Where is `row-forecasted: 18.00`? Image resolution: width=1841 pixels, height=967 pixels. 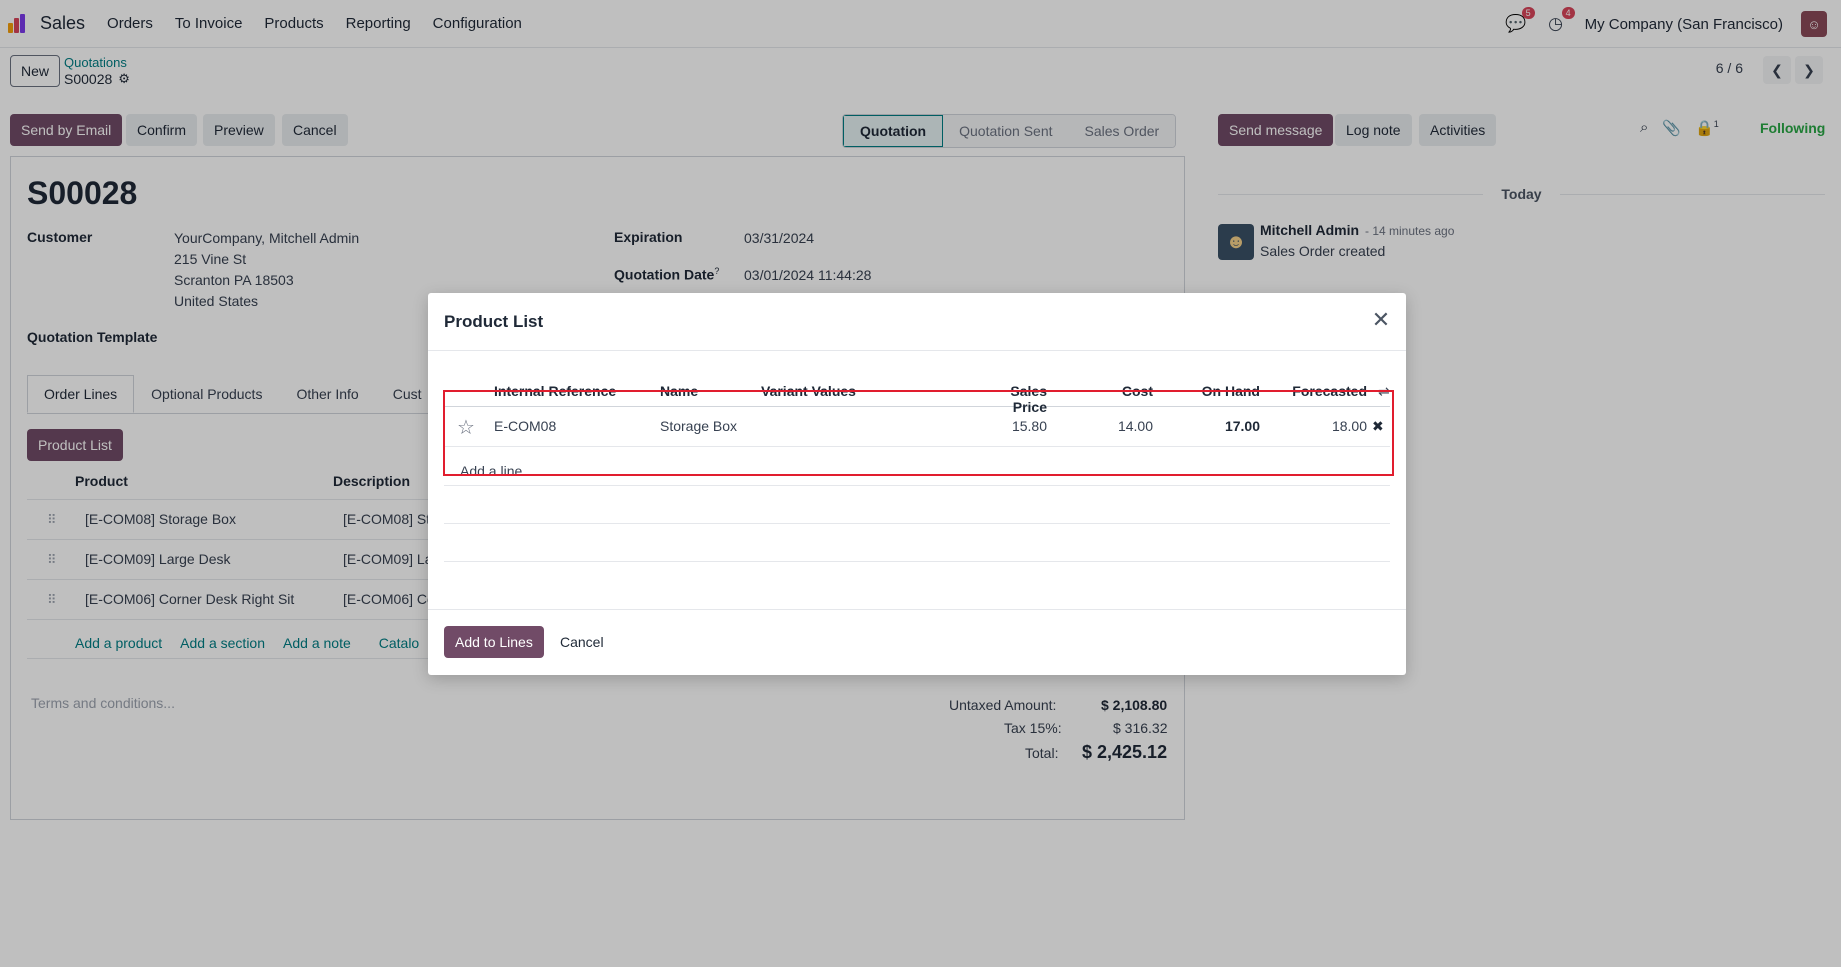 row-forecasted: 18.00 is located at coordinates (1349, 426).